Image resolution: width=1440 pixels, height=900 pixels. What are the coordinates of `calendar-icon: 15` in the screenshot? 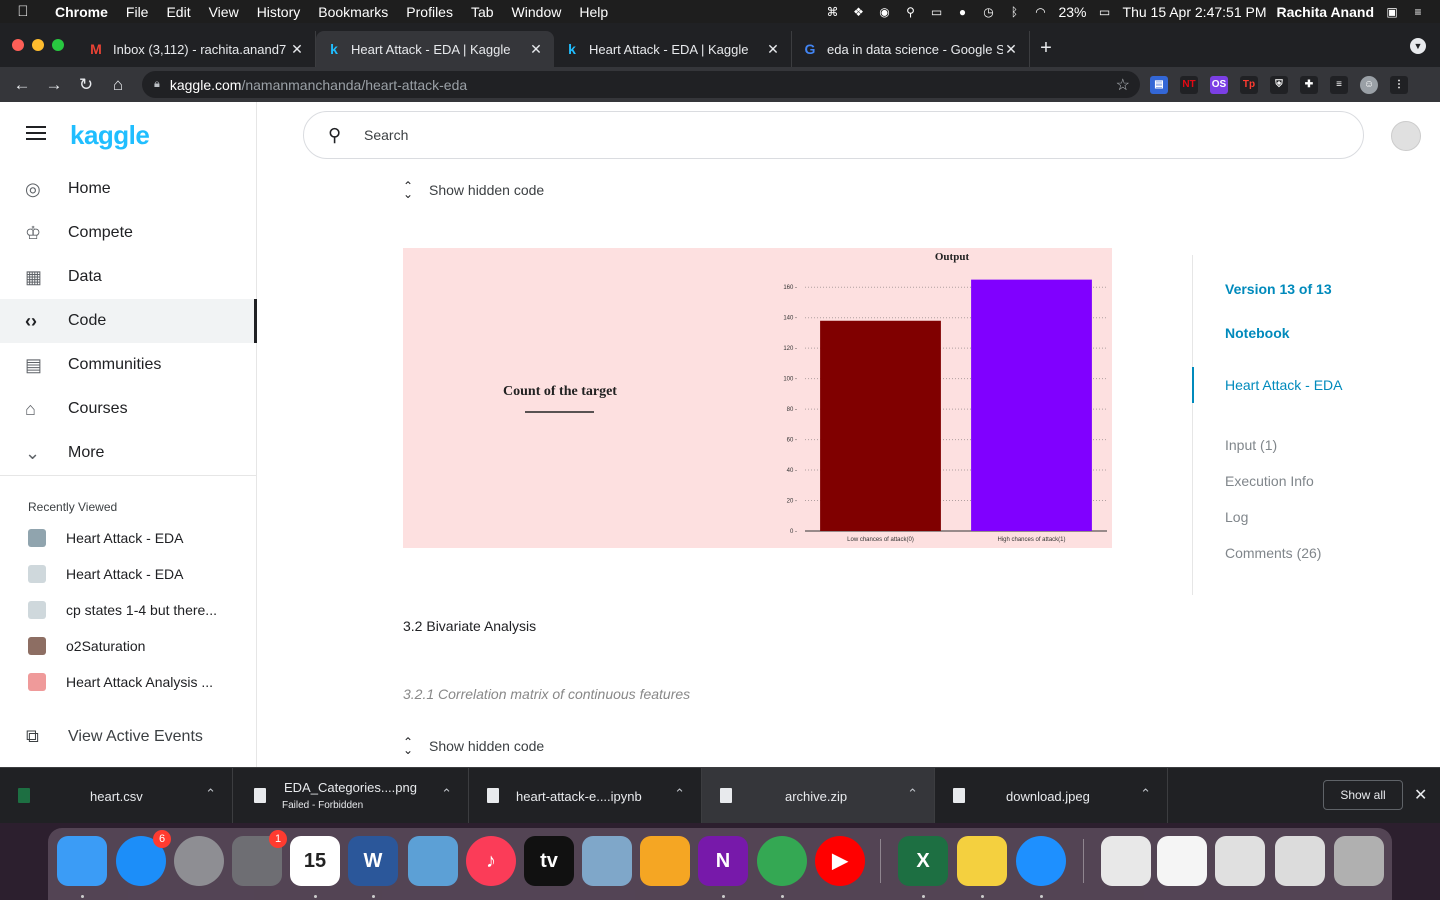 It's located at (315, 861).